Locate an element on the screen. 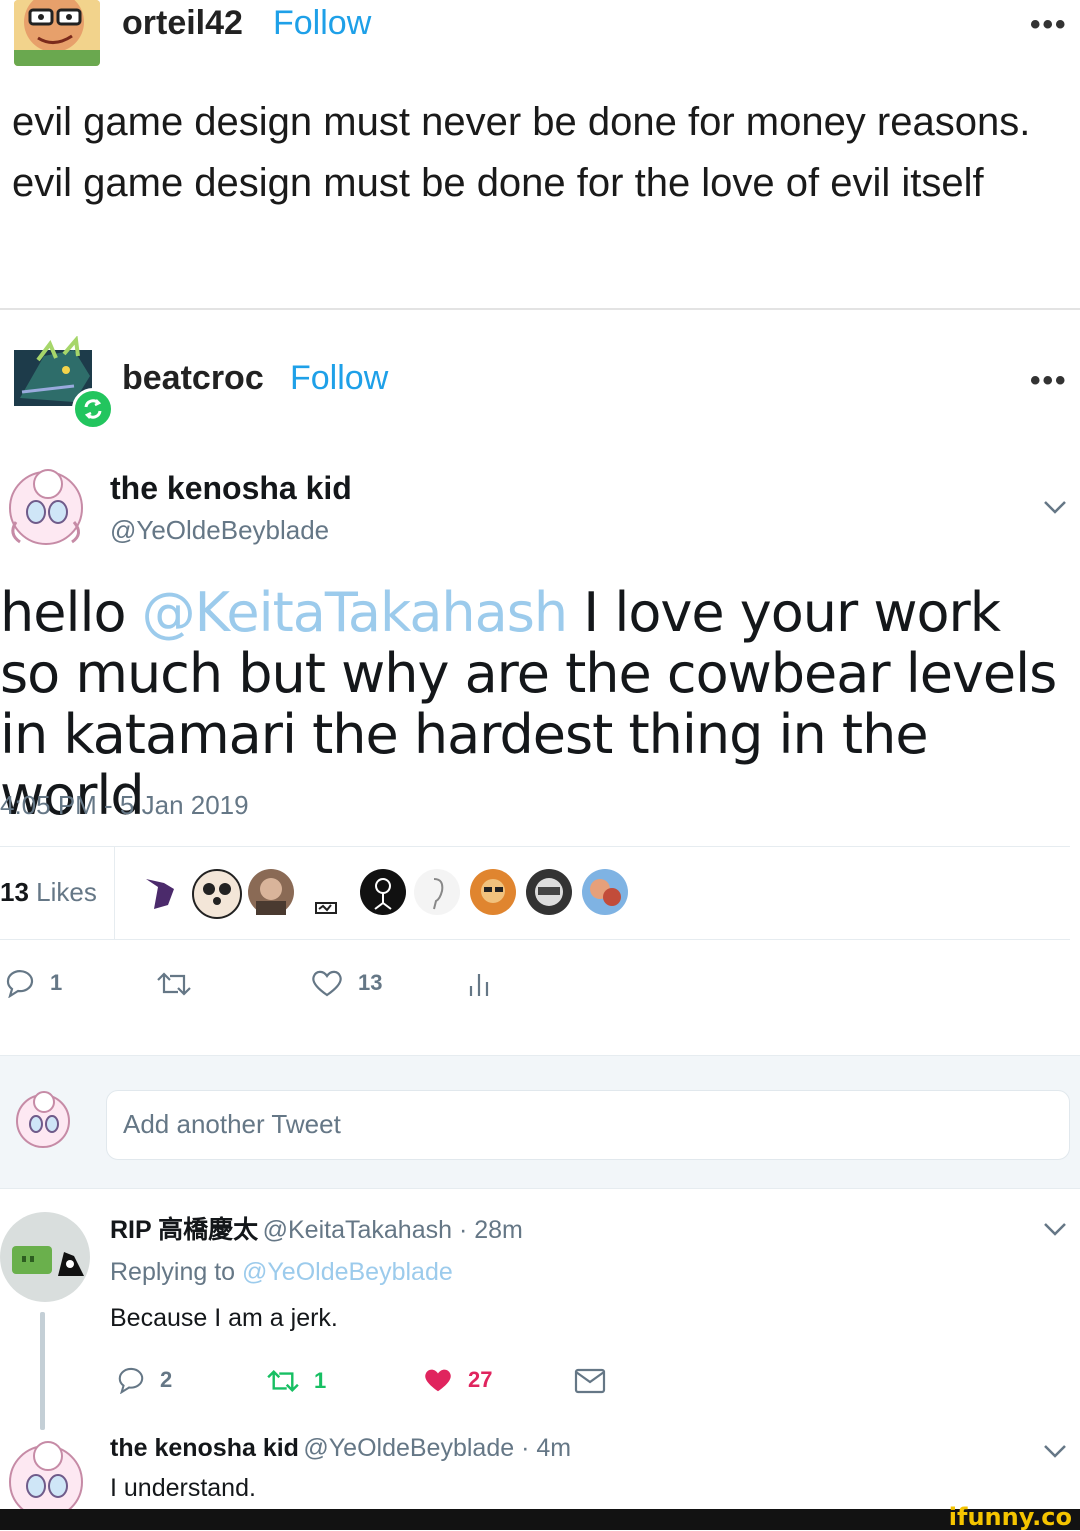  post1-username: orteil42 is located at coordinates (182, 23).